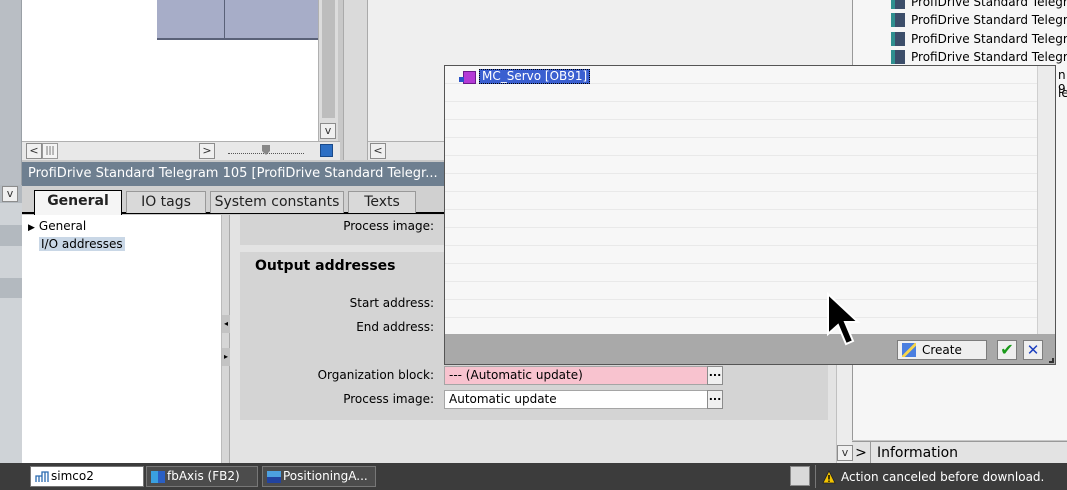  What do you see at coordinates (325, 266) in the screenshot?
I see `output-addresses-title: Output addresses` at bounding box center [325, 266].